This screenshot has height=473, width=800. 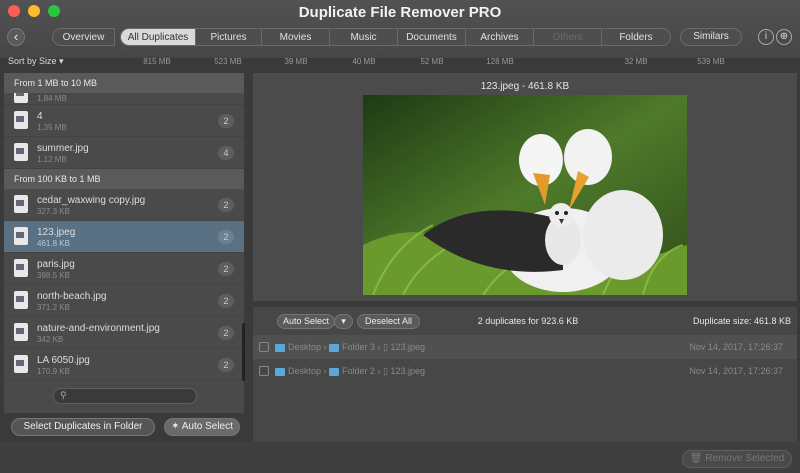 I want to click on tab-all-duplicates: All Duplicates, so click(x=158, y=37).